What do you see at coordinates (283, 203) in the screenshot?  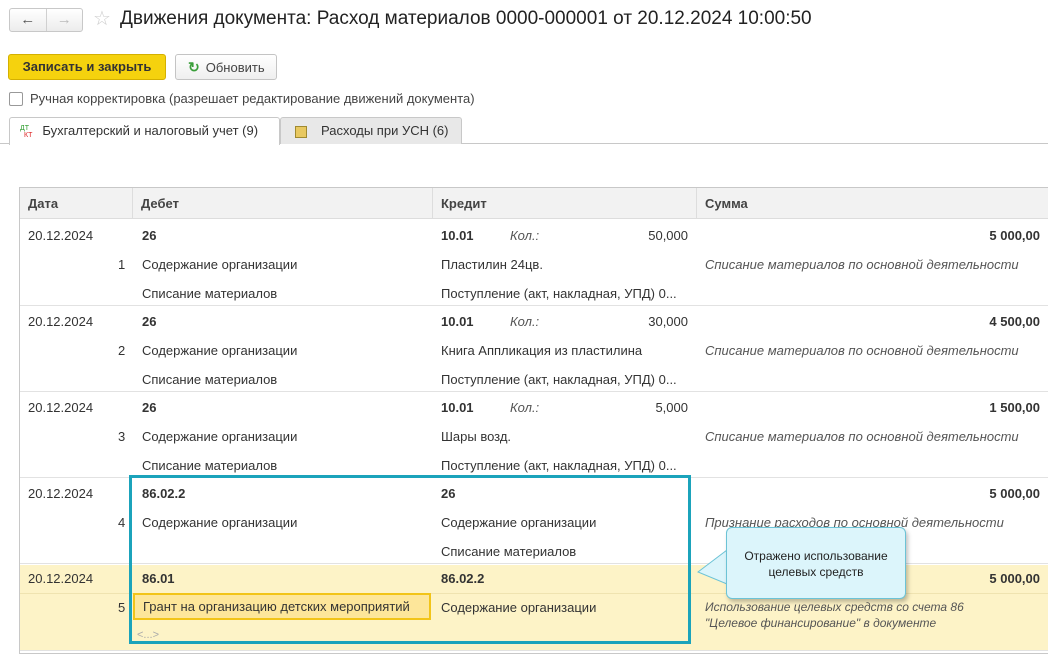 I see `col-debit: Дебет` at bounding box center [283, 203].